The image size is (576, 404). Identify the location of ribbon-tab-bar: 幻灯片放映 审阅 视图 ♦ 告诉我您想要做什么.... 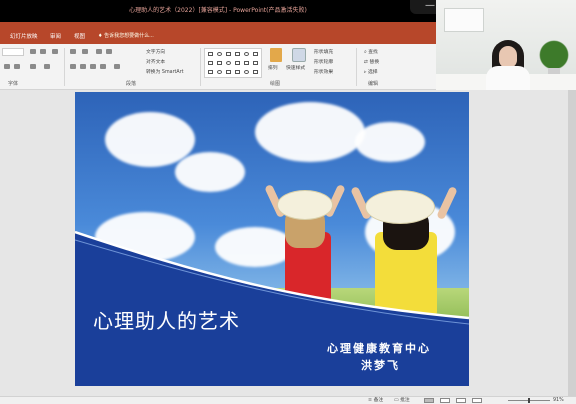
(218, 33).